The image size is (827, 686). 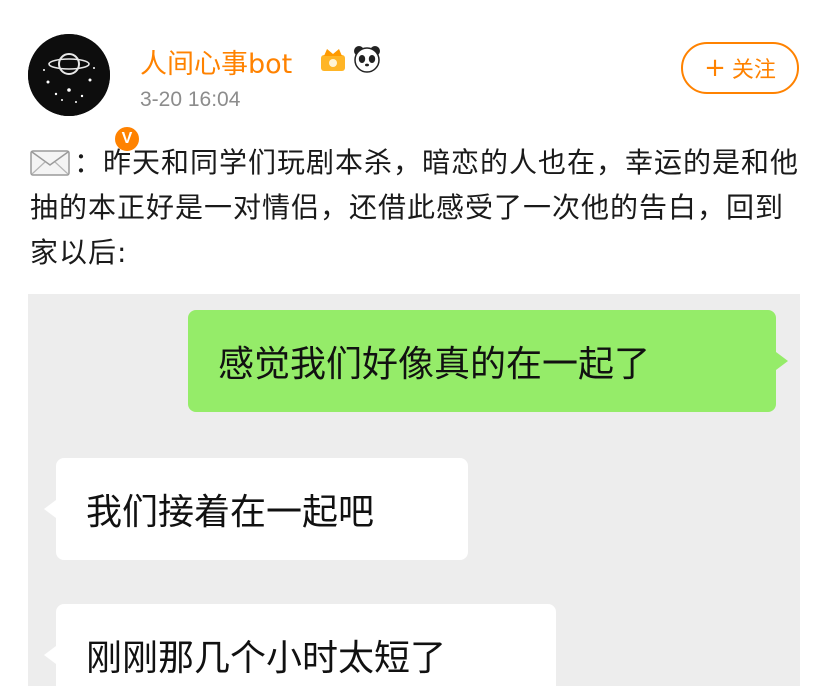 I want to click on chat-bubble-received: 我们接着在一起吧, so click(x=256, y=509).